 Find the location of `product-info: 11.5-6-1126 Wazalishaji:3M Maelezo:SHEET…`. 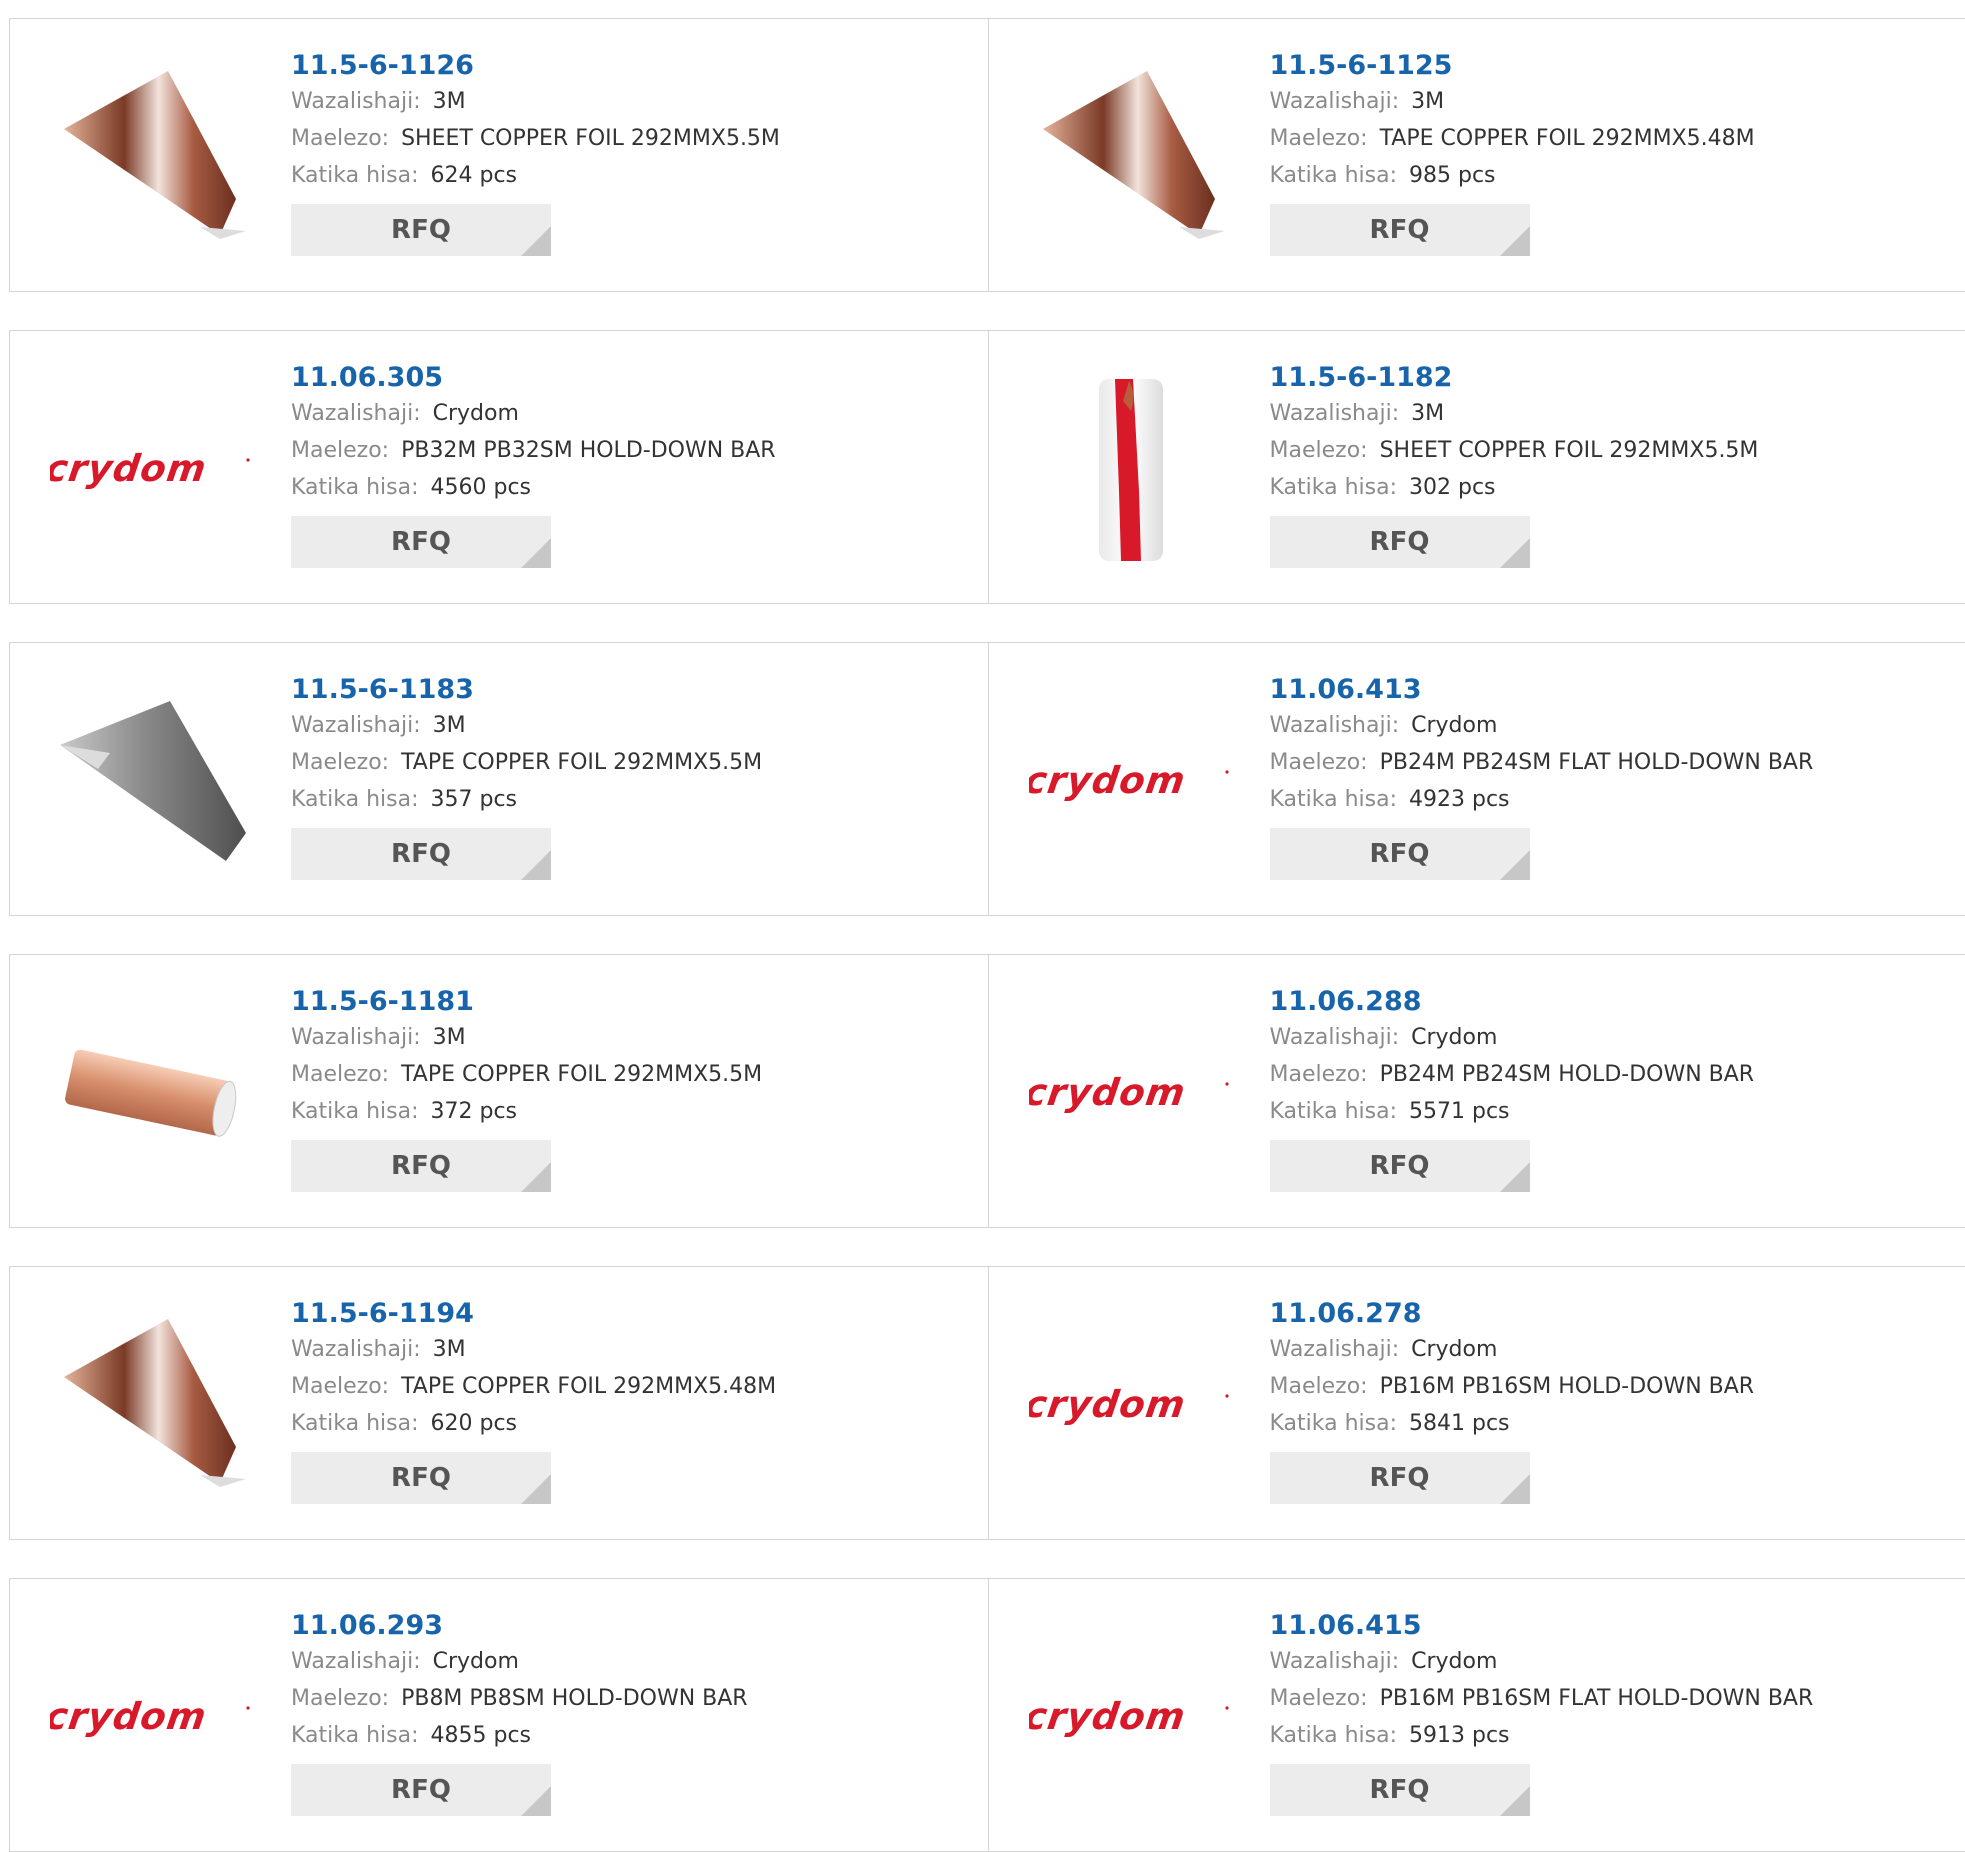

product-info: 11.5-6-1126 Wazalishaji:3M Maelezo:SHEET… is located at coordinates (535, 152).